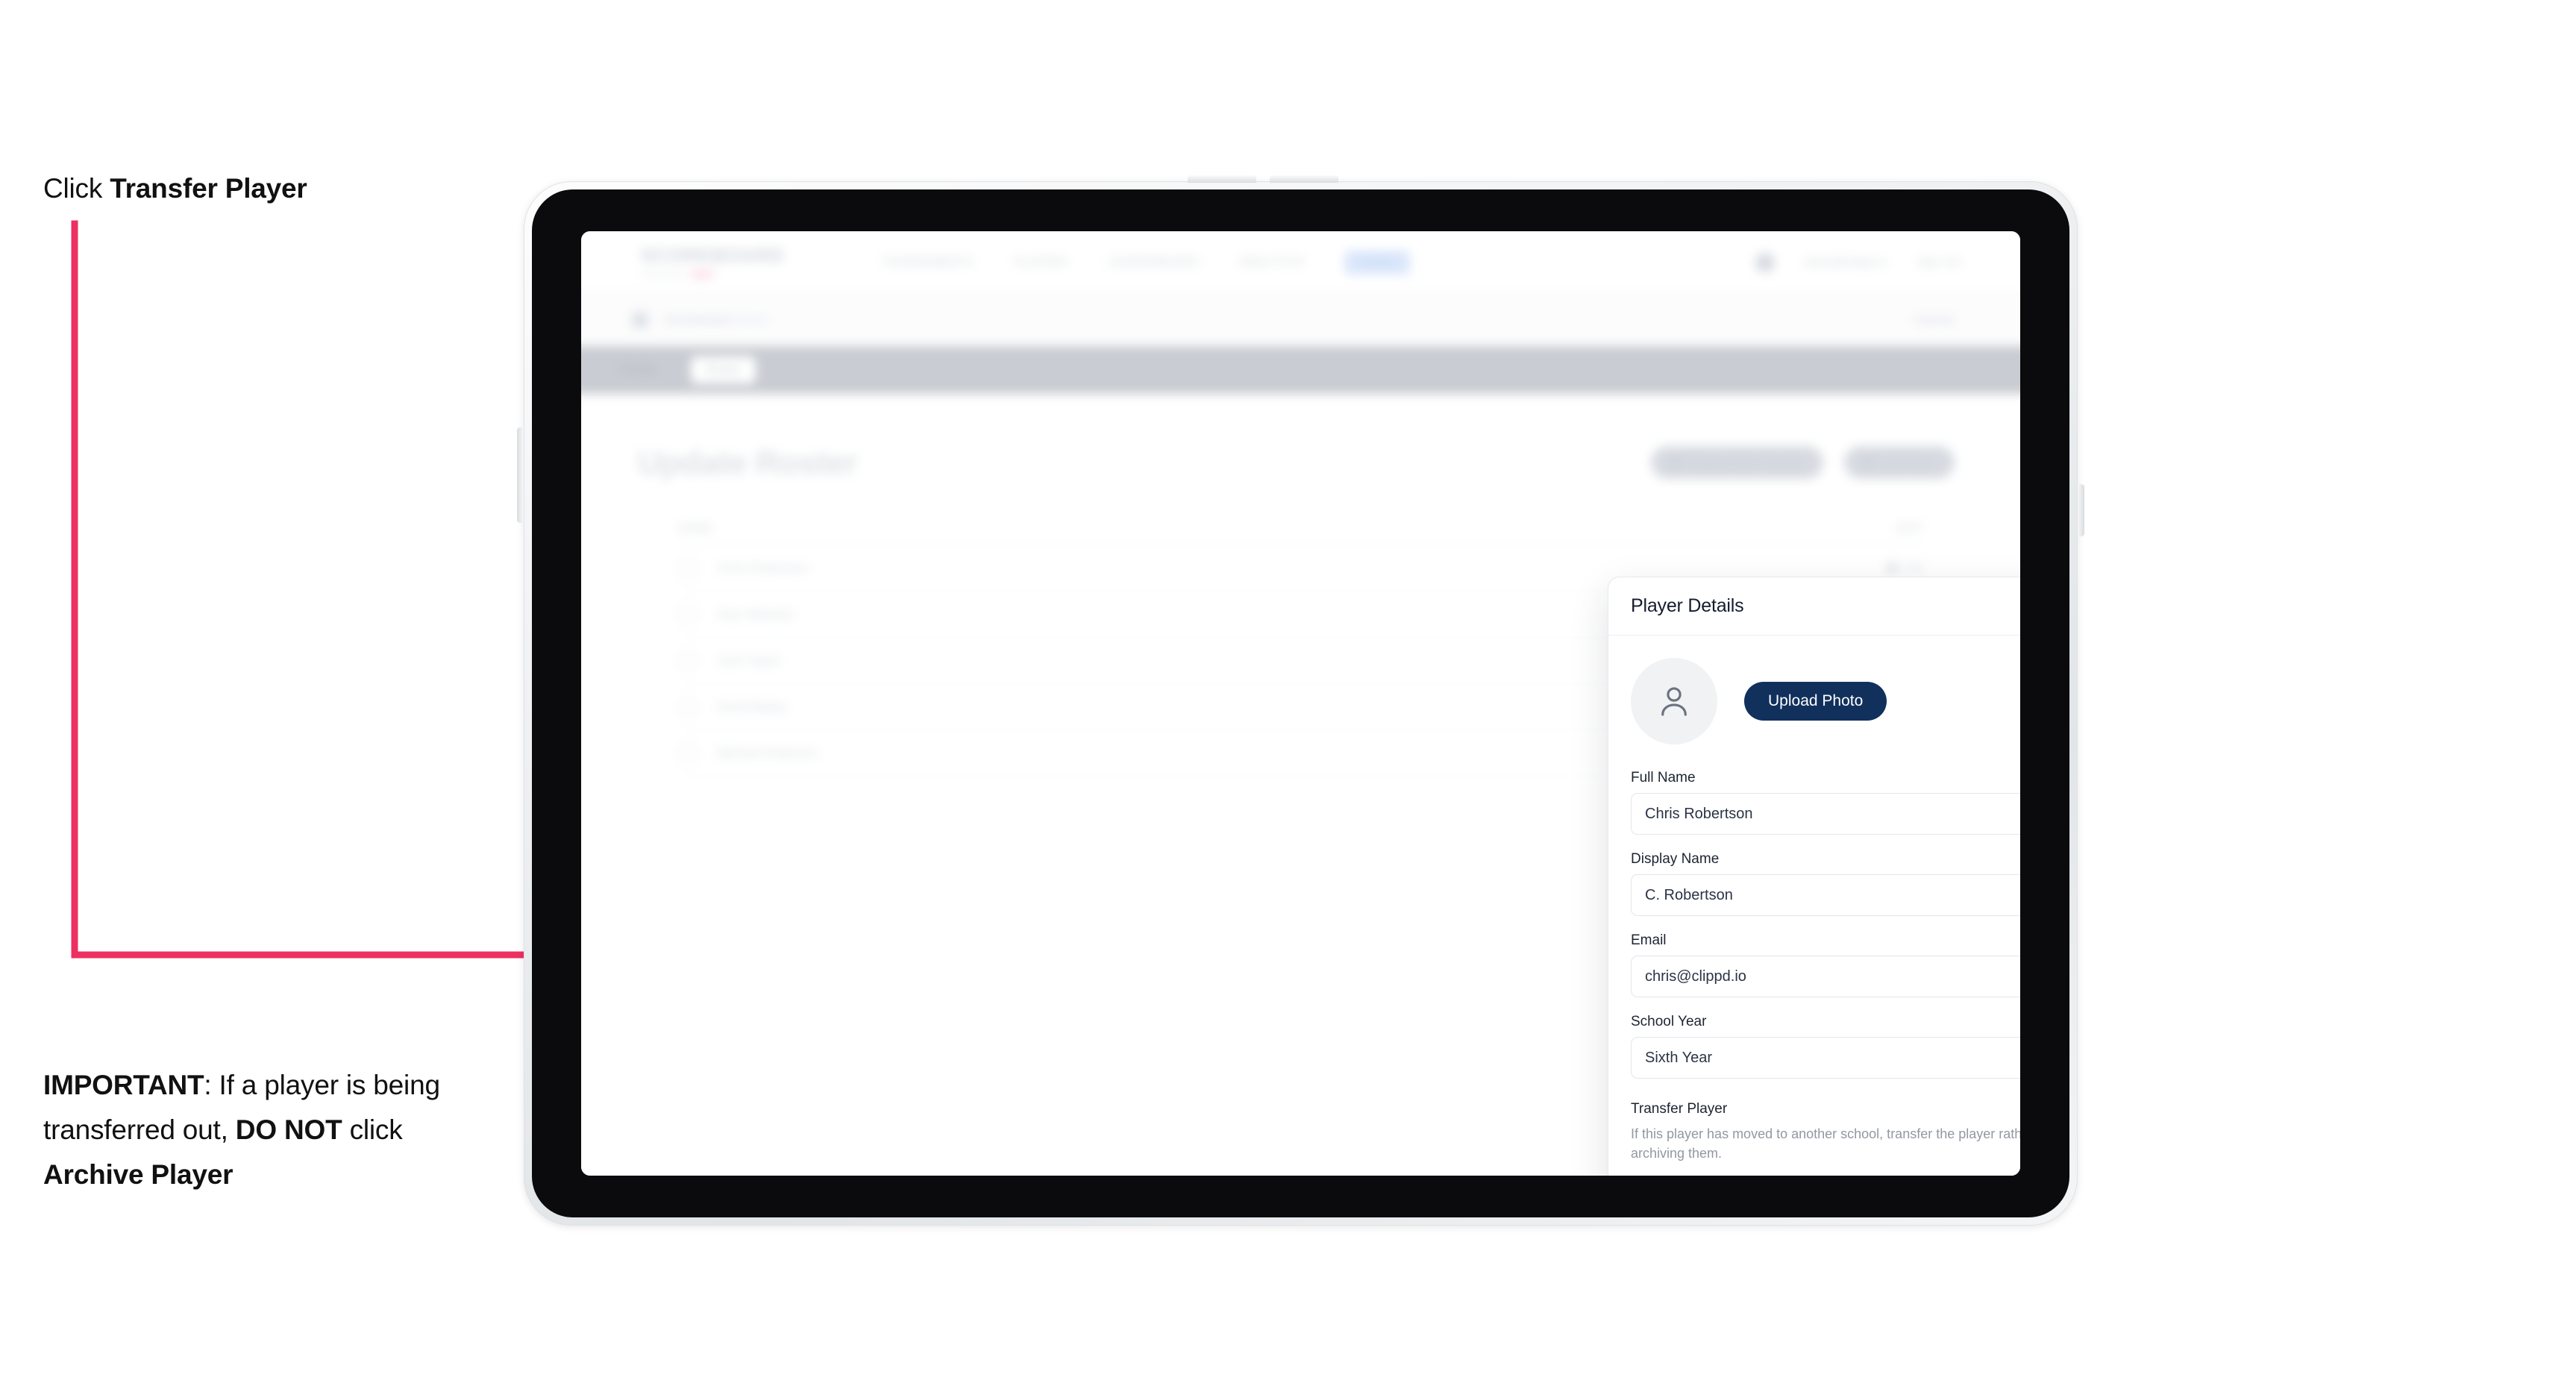 The width and height of the screenshot is (2576, 1386). I want to click on full-name-input, so click(1825, 814).